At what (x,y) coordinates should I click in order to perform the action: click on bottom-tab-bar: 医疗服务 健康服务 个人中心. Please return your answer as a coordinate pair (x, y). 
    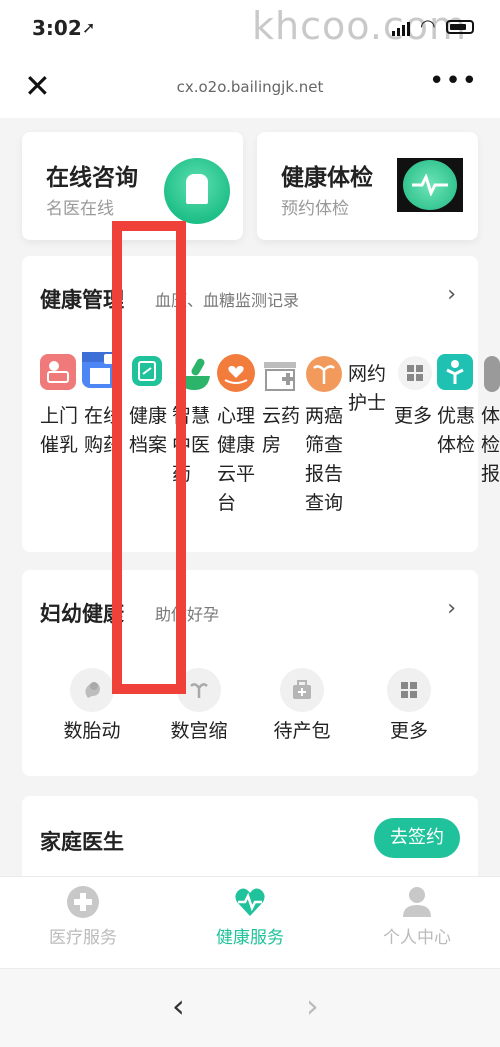
    Looking at the image, I should click on (250, 922).